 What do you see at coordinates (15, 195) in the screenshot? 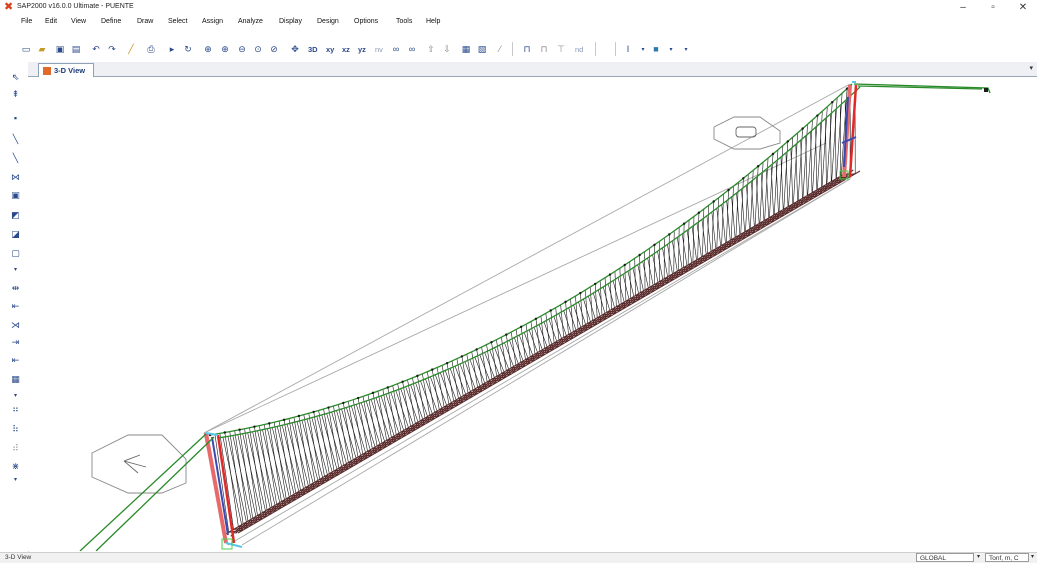
I see `draw-link-icon: ▣` at bounding box center [15, 195].